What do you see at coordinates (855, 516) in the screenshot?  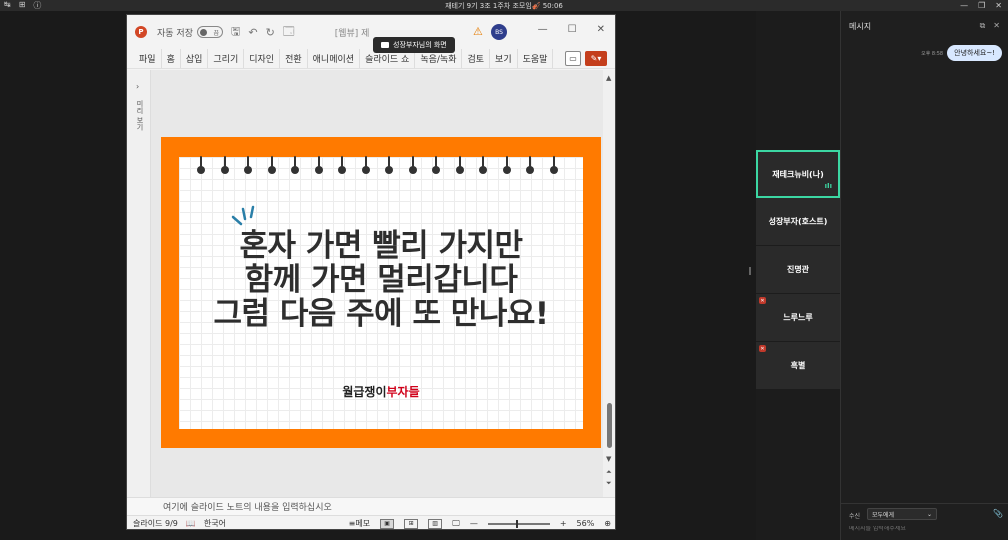 I see `recipient-label: 수신` at bounding box center [855, 516].